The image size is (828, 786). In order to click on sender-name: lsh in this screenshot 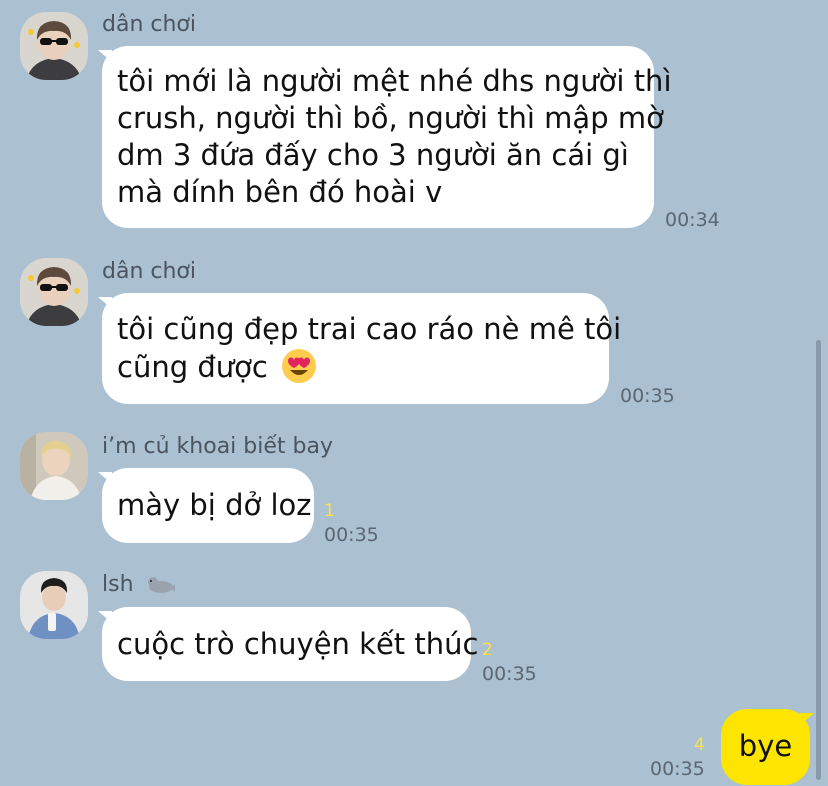, I will do `click(138, 584)`.